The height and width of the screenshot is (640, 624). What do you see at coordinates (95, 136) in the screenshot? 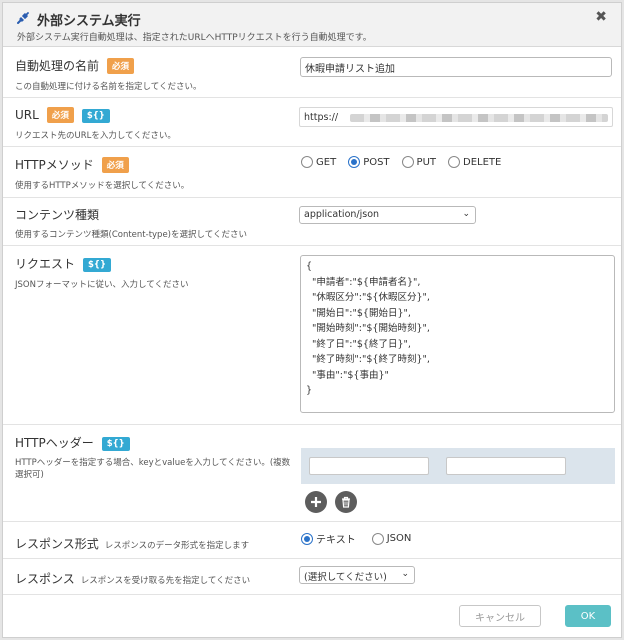
I see `url-description: リクエスト先のURLを入力してください。` at bounding box center [95, 136].